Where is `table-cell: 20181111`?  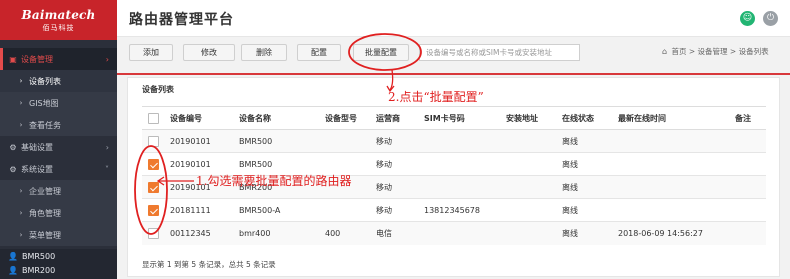
table-cell: 20181111 is located at coordinates (198, 210).